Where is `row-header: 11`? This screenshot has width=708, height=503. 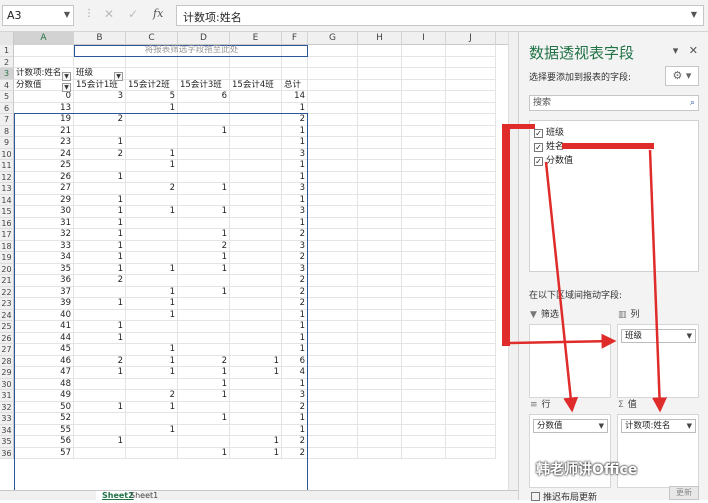
row-header: 11 is located at coordinates (7, 166).